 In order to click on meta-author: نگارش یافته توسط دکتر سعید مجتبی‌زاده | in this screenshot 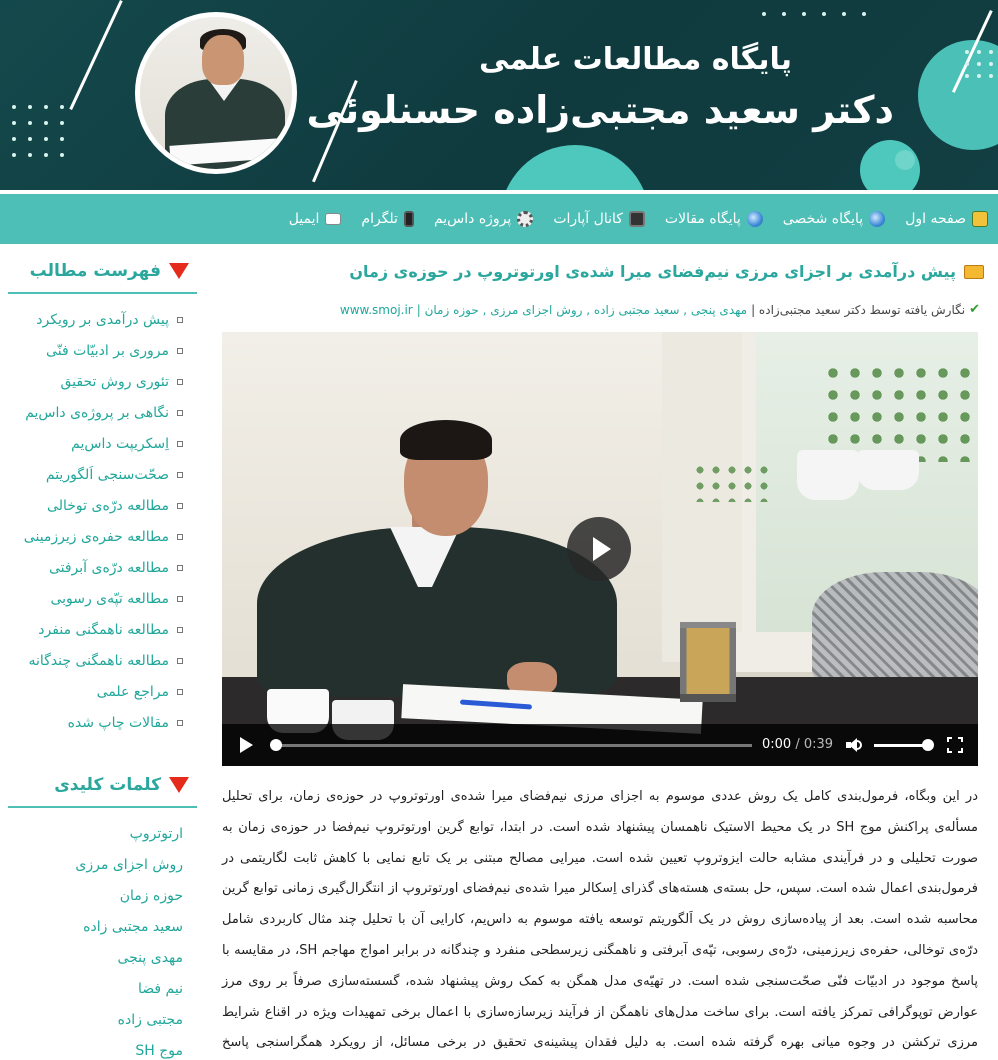, I will do `click(858, 309)`.